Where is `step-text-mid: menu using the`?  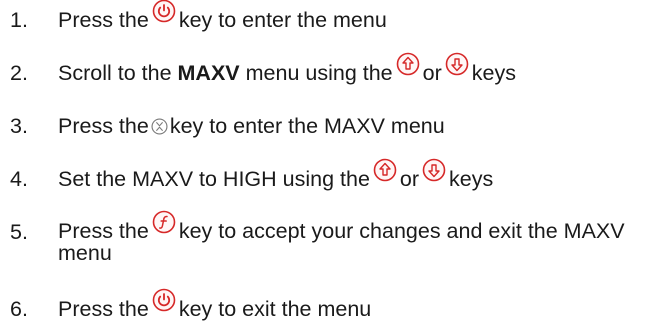 step-text-mid: menu using the is located at coordinates (319, 73).